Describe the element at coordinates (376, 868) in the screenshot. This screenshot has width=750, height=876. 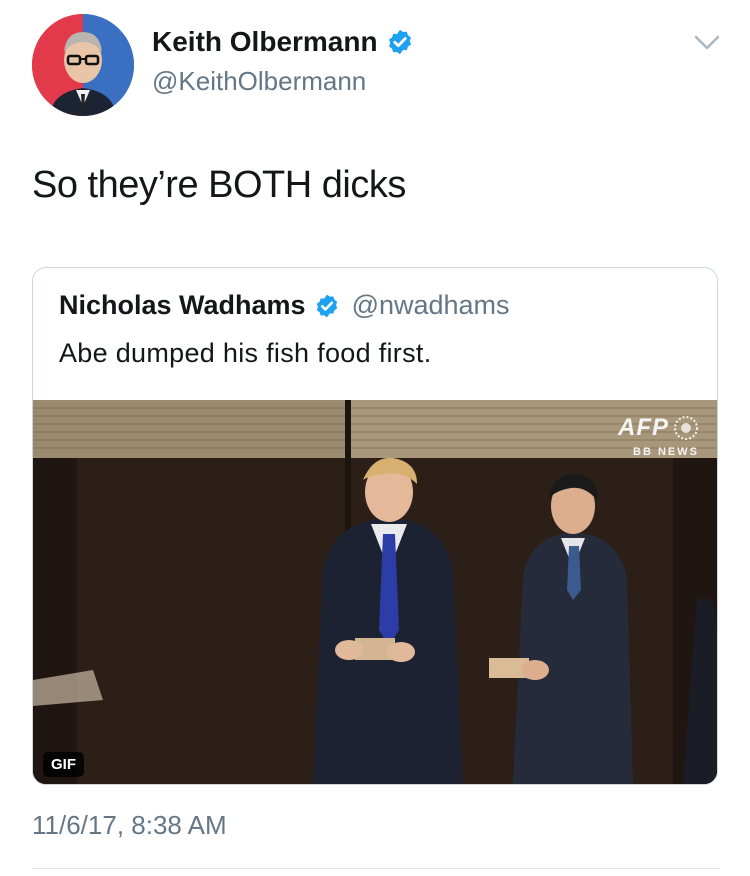
I see `divider` at that location.